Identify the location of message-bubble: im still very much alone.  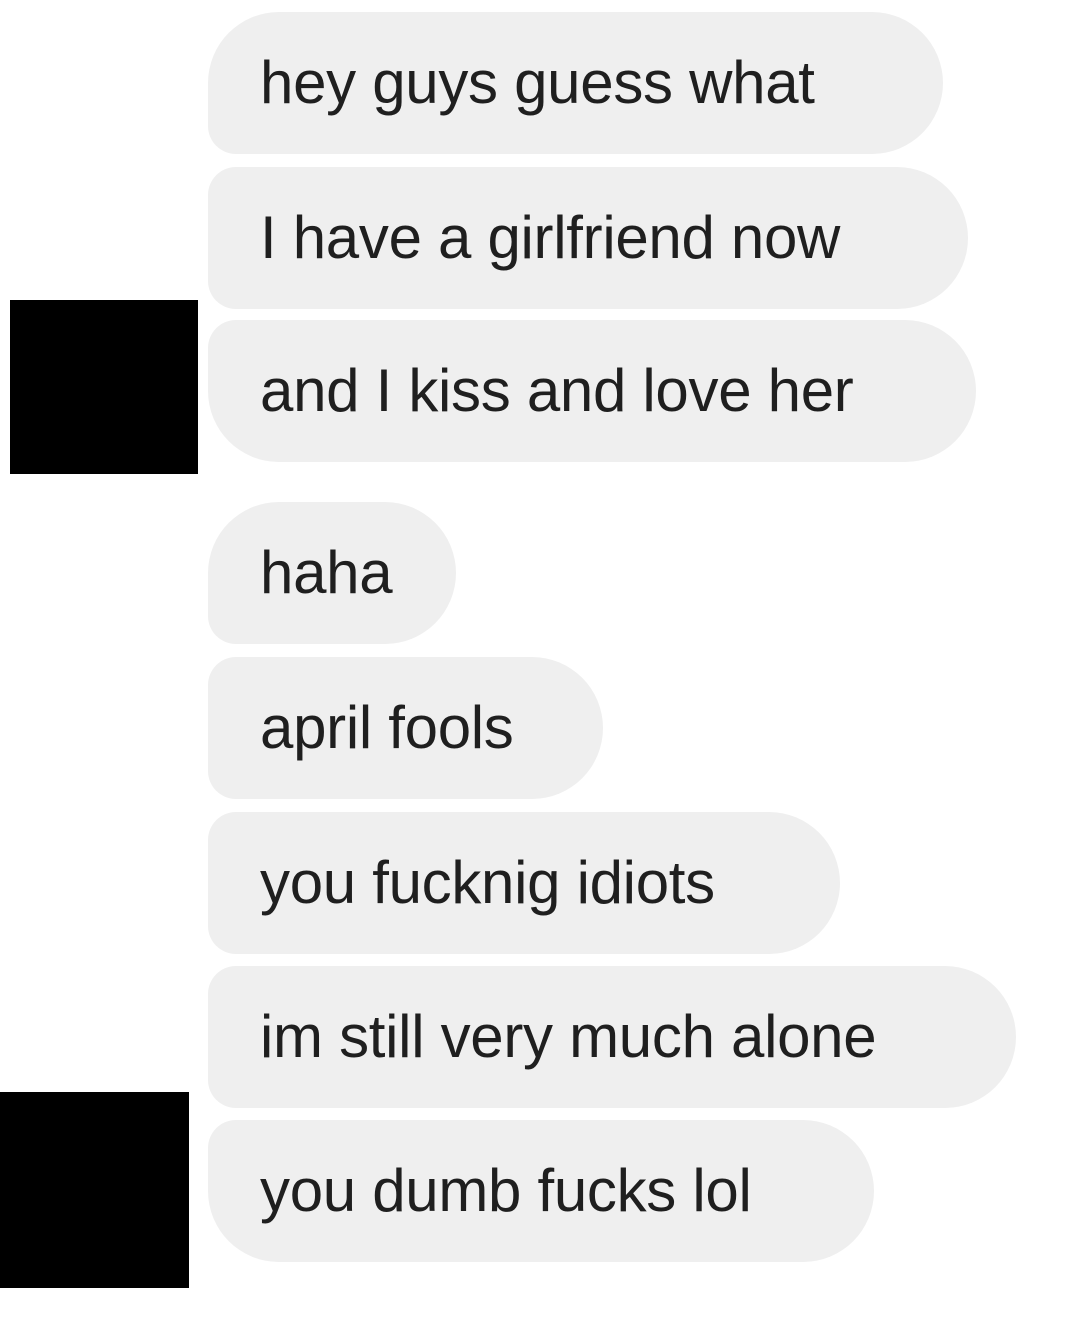
(612, 1037).